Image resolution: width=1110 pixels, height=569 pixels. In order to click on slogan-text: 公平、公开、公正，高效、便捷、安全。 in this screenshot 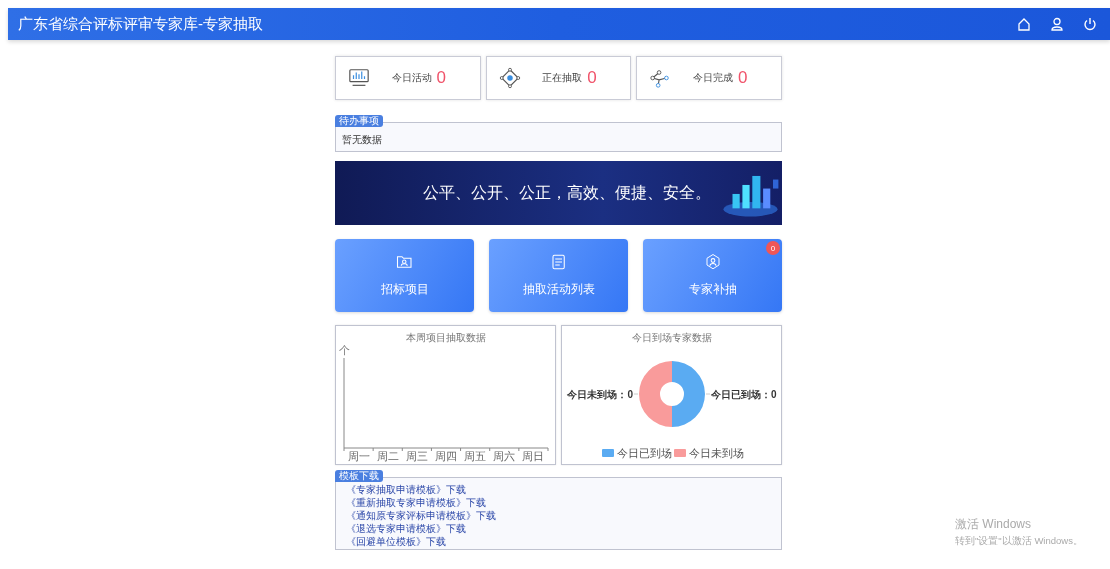, I will do `click(567, 192)`.